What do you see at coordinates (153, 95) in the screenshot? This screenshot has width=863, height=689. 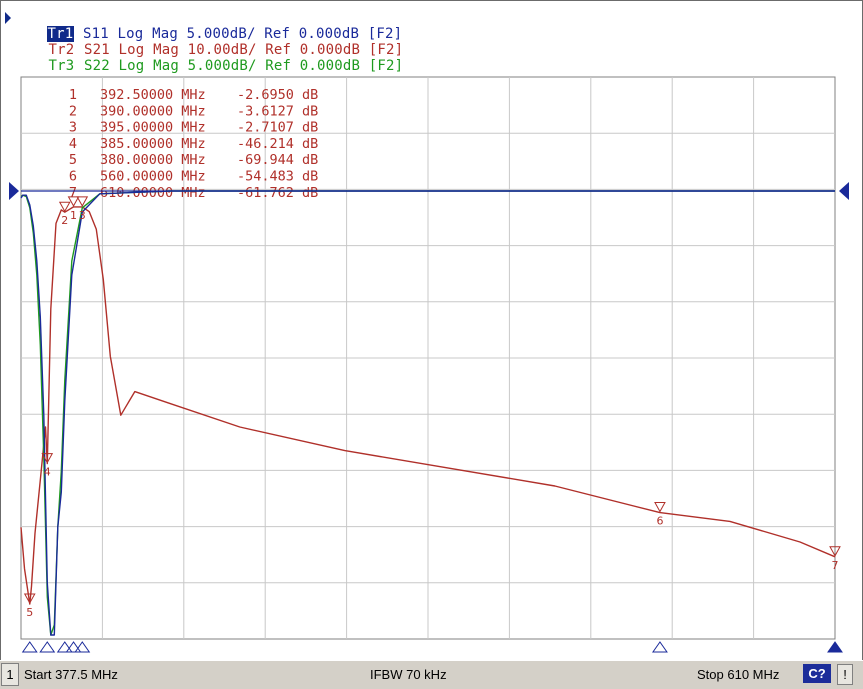 I see `marker-table-freq: 392.50000 MHz` at bounding box center [153, 95].